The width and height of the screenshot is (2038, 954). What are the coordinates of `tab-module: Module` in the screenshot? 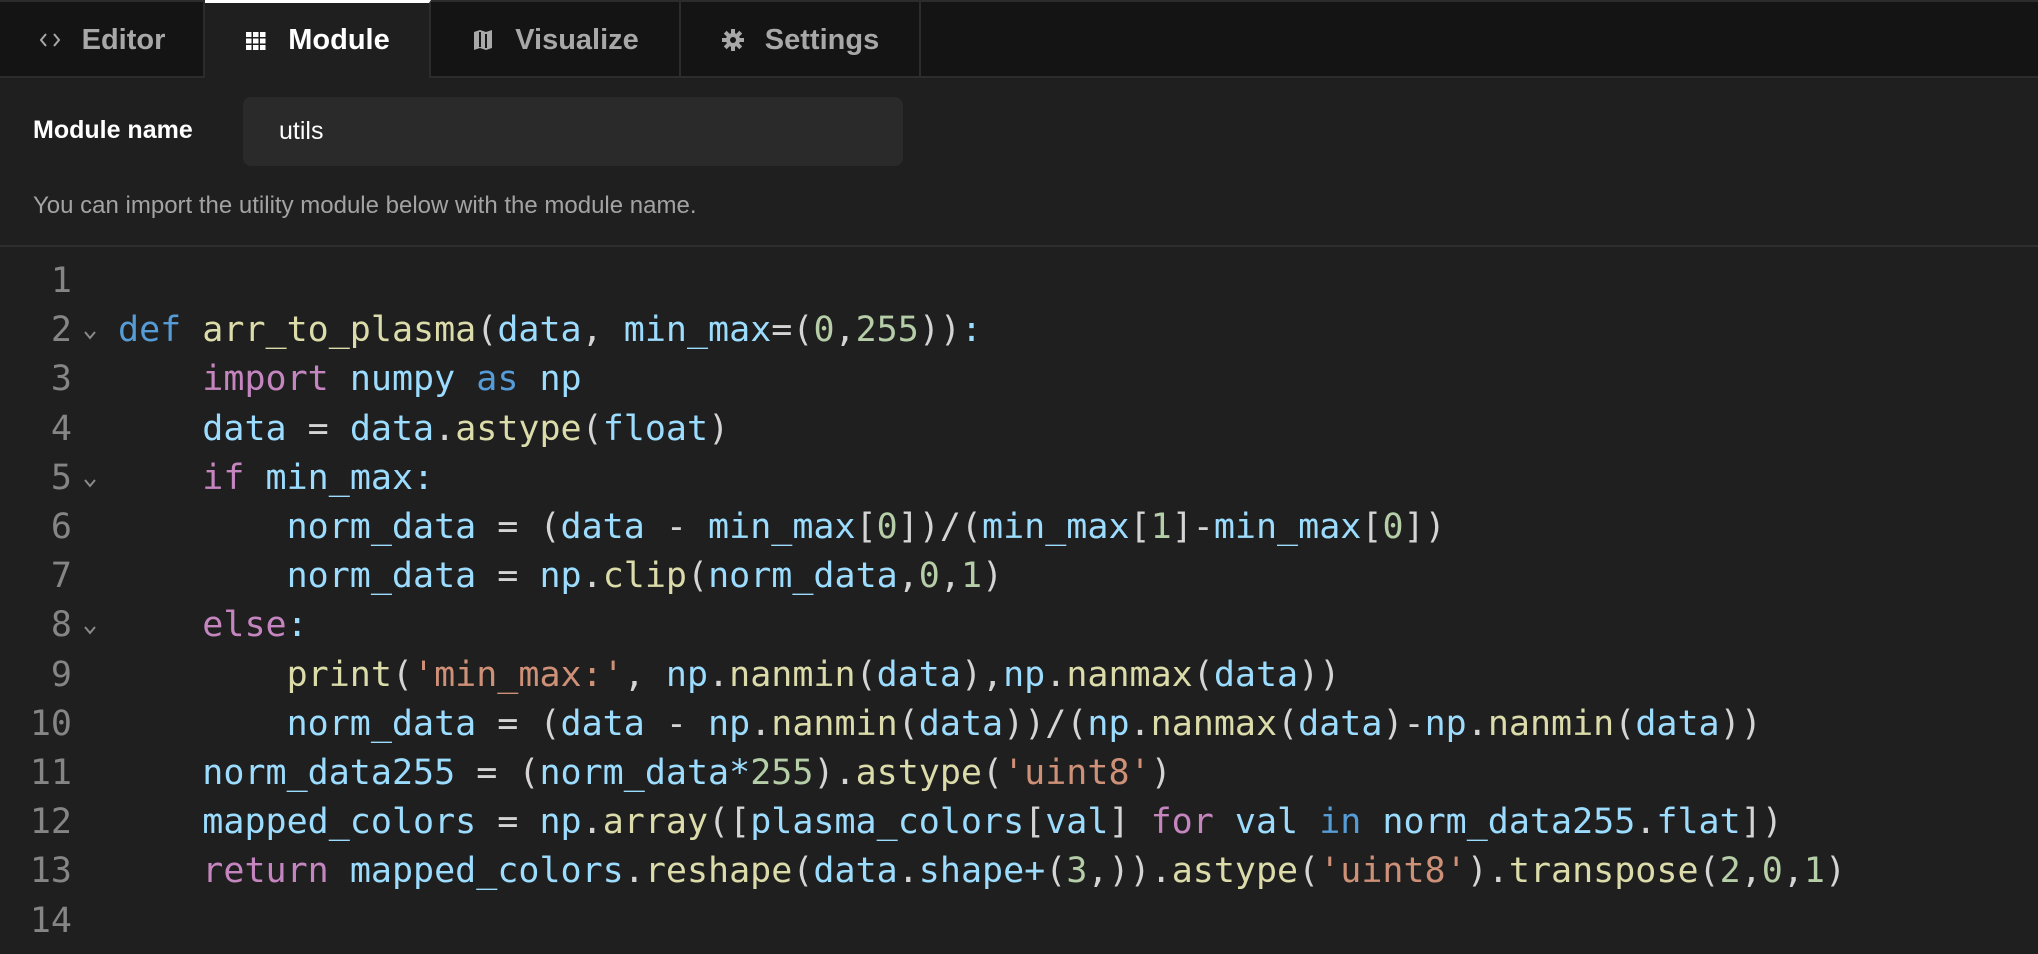 It's located at (318, 39).